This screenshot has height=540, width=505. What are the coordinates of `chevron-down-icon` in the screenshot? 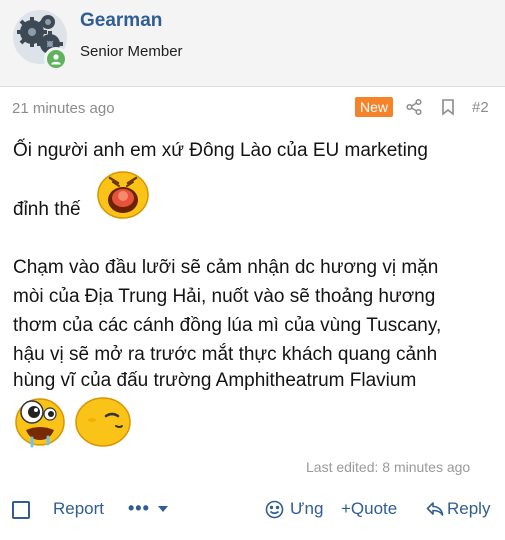 It's located at (162, 509).